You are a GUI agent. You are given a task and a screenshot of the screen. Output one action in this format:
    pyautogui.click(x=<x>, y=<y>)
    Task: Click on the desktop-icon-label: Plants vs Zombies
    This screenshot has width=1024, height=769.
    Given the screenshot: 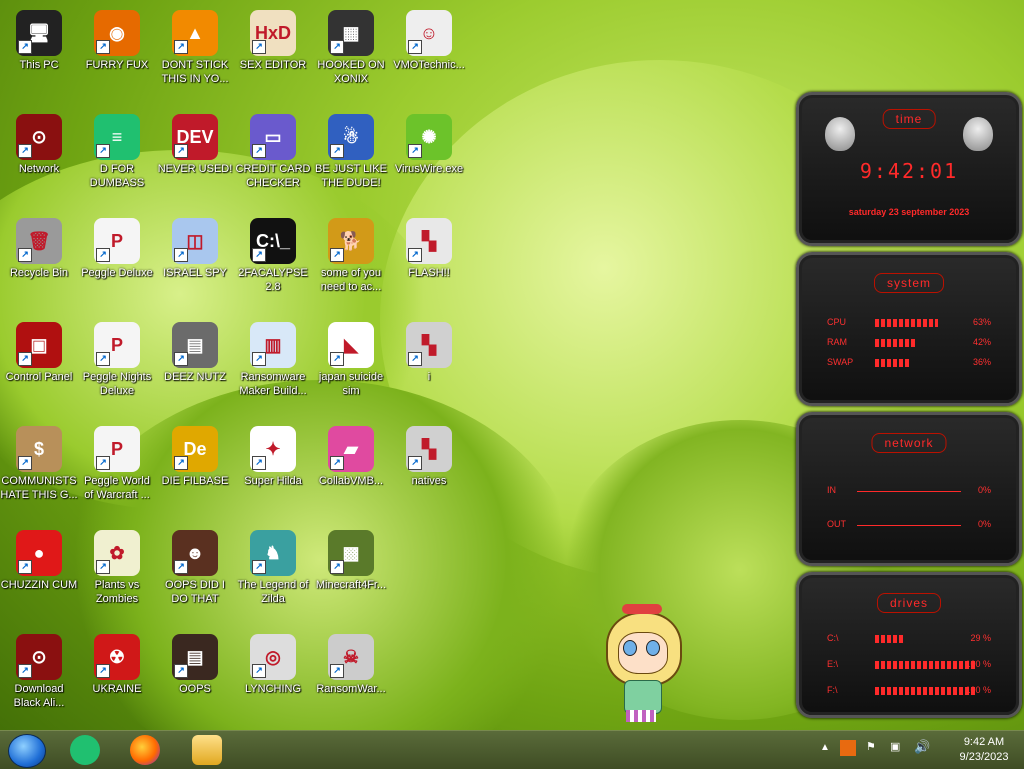 What is the action you would take?
    pyautogui.click(x=117, y=592)
    